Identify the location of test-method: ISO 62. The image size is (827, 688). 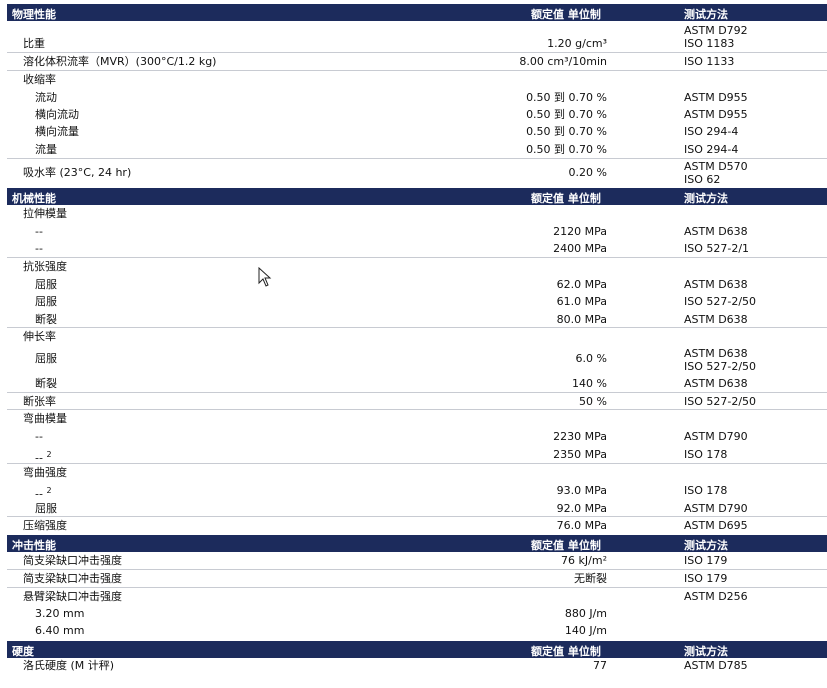
(702, 179).